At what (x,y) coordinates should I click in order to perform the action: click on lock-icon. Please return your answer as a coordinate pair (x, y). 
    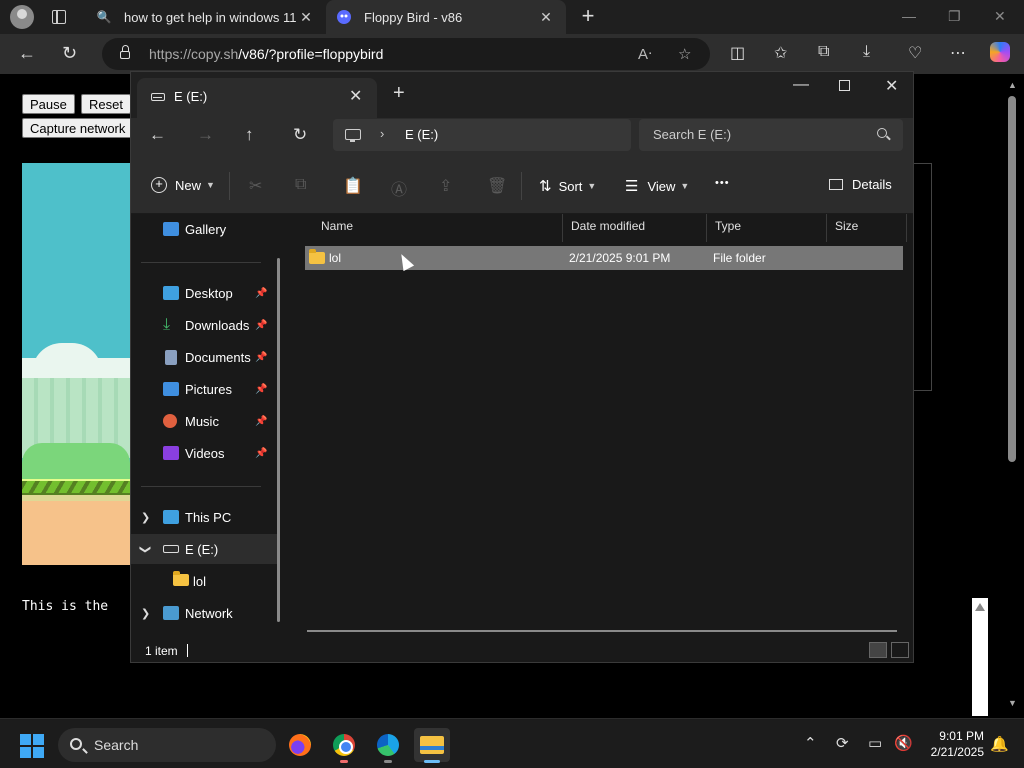
    Looking at the image, I should click on (125, 52).